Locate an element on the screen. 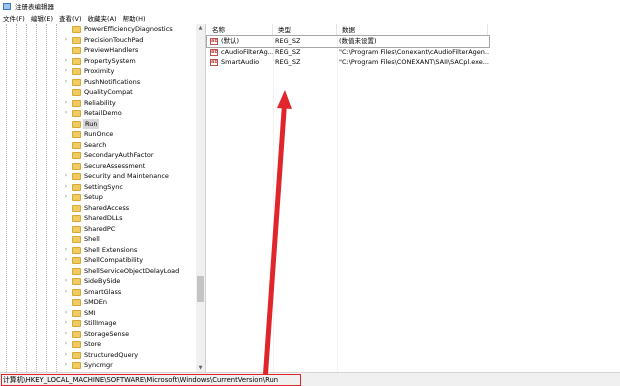  tree-item-label: RunOnce is located at coordinates (99, 134).